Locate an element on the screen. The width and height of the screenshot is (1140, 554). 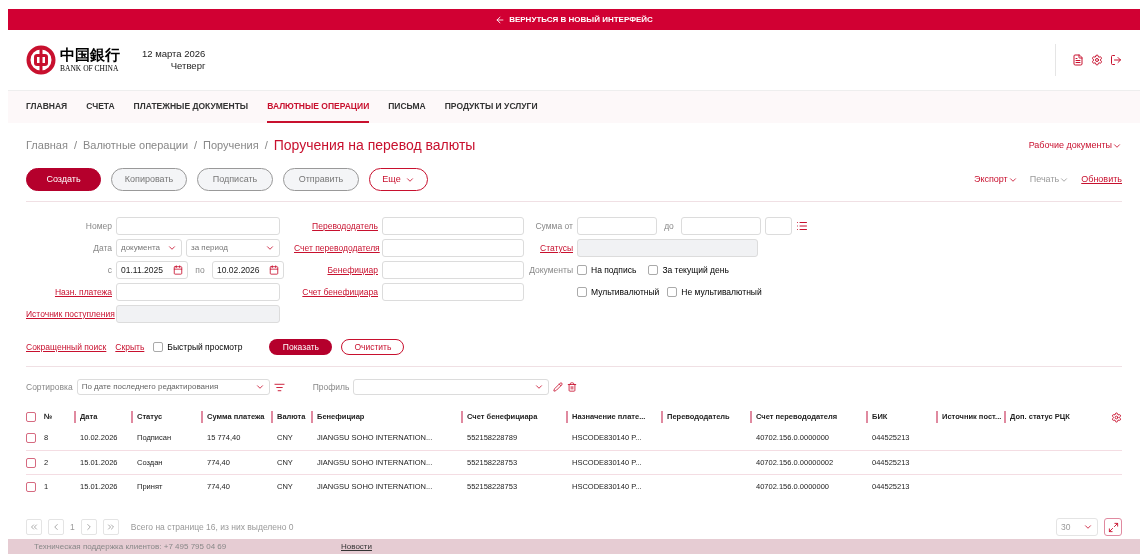
search-link: Сокращенный поиск is located at coordinates (66, 347).